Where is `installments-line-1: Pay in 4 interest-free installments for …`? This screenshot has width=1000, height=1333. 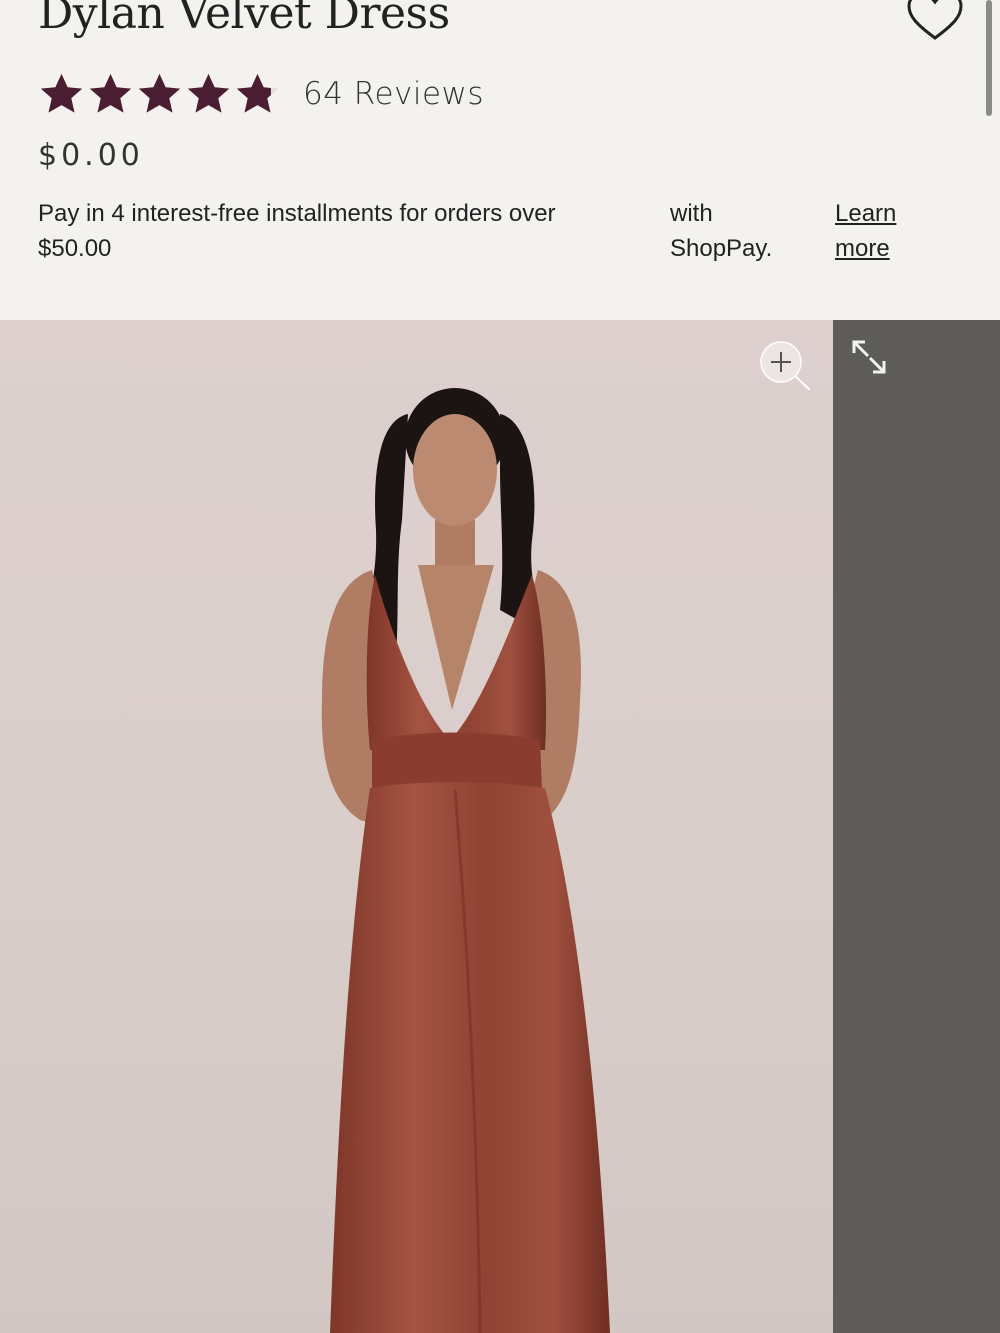 installments-line-1: Pay in 4 interest-free installments for … is located at coordinates (297, 213).